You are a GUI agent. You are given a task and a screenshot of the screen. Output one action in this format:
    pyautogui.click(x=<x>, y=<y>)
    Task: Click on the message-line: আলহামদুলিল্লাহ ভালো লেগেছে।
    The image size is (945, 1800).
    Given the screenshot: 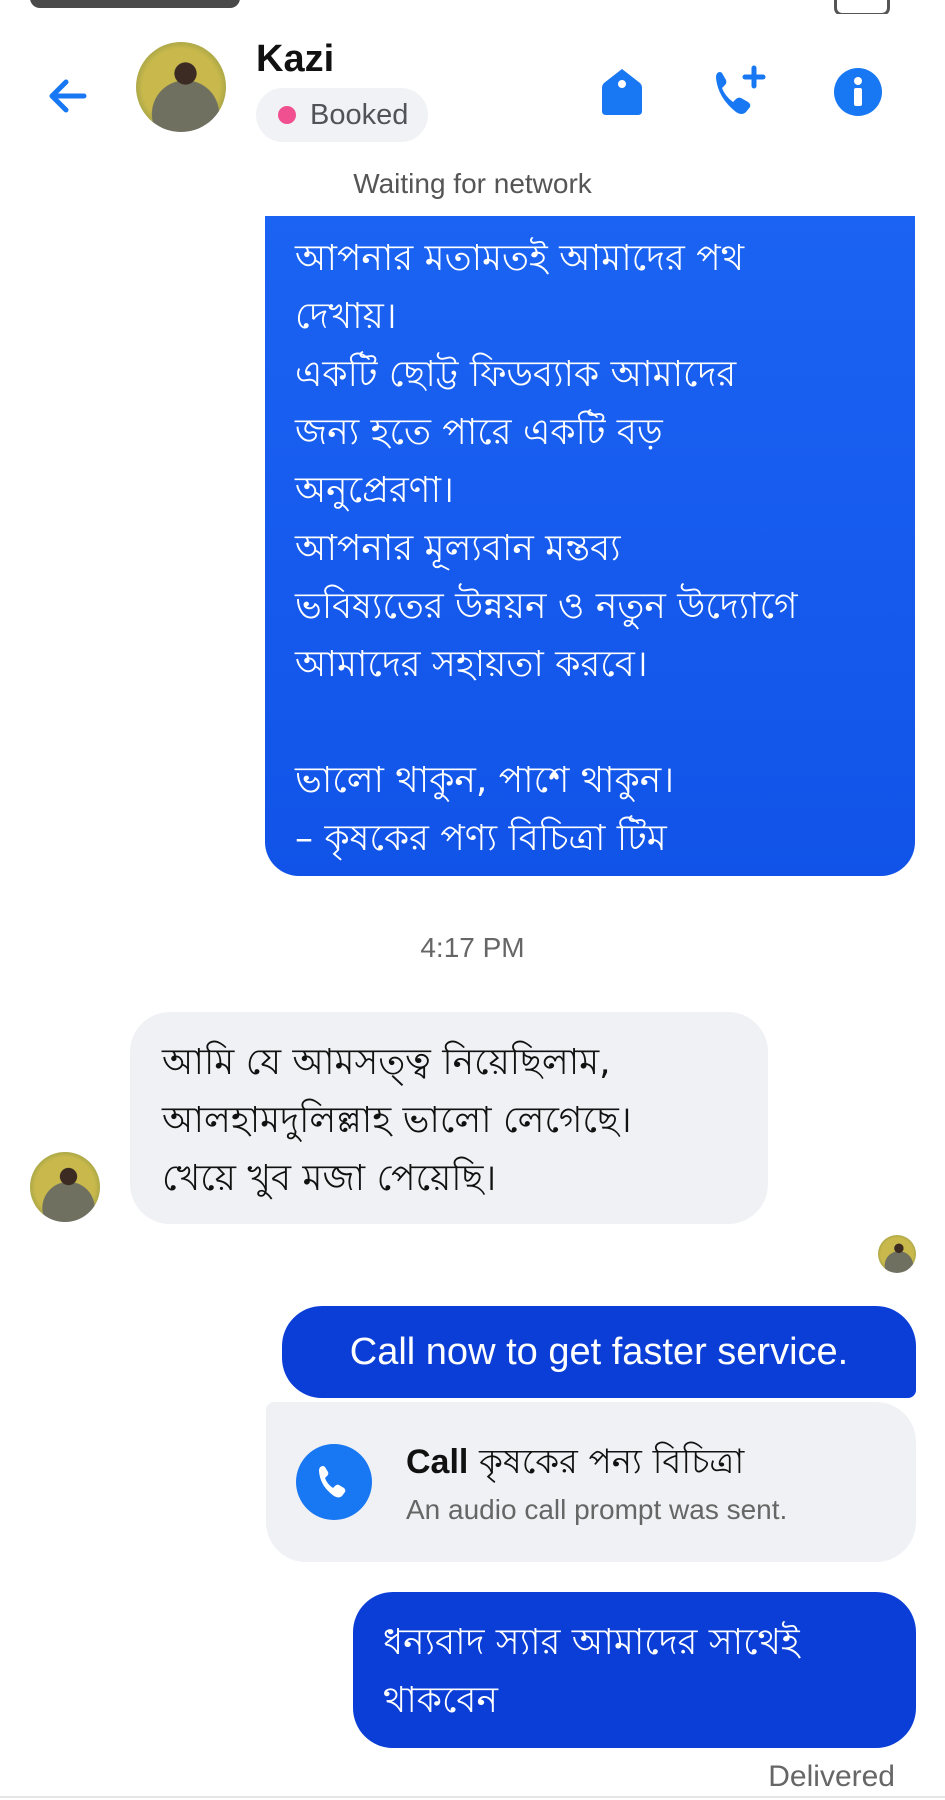 What is the action you would take?
    pyautogui.click(x=397, y=1120)
    